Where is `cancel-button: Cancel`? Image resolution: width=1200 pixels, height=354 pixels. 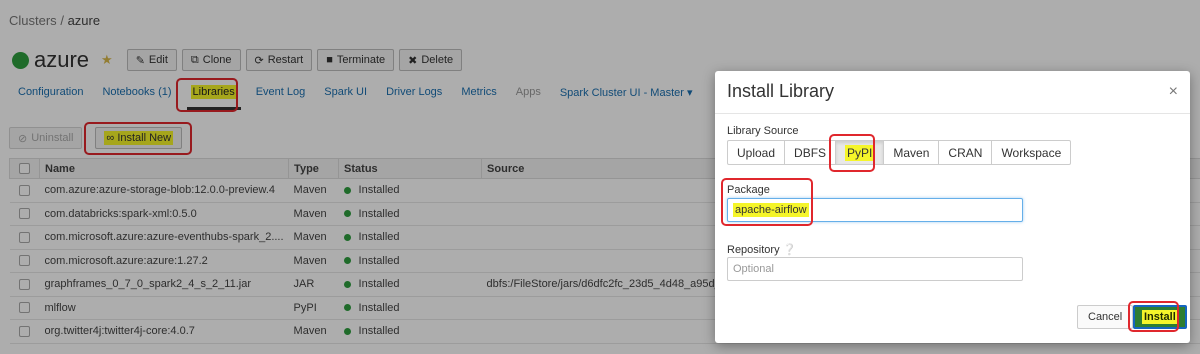 cancel-button: Cancel is located at coordinates (1105, 317).